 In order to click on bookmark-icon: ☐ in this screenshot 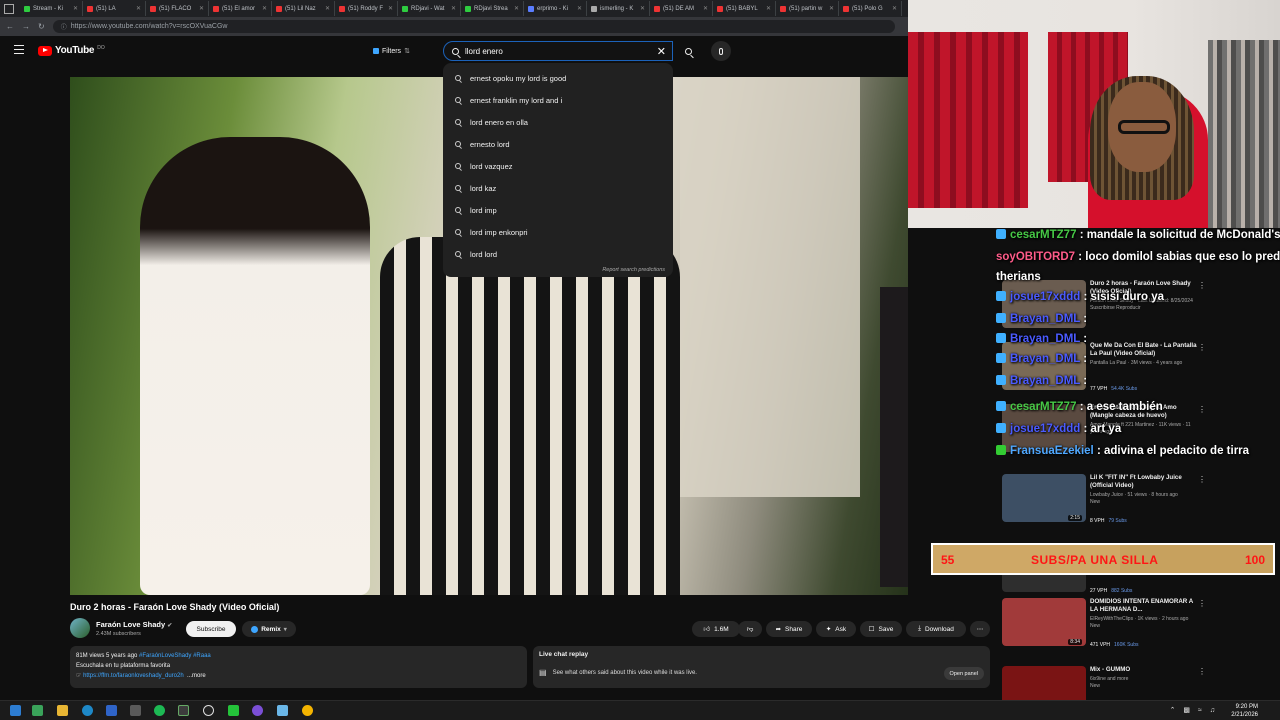, I will do `click(871, 629)`.